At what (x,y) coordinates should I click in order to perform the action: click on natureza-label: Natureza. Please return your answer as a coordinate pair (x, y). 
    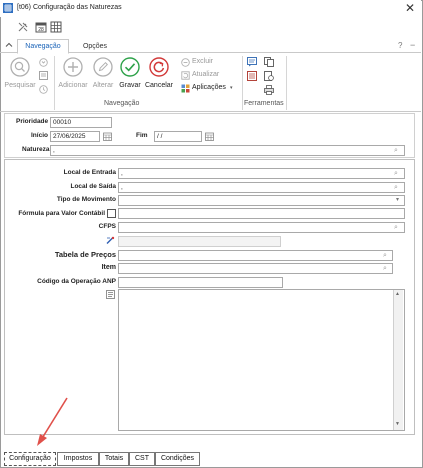
    Looking at the image, I should click on (36, 149).